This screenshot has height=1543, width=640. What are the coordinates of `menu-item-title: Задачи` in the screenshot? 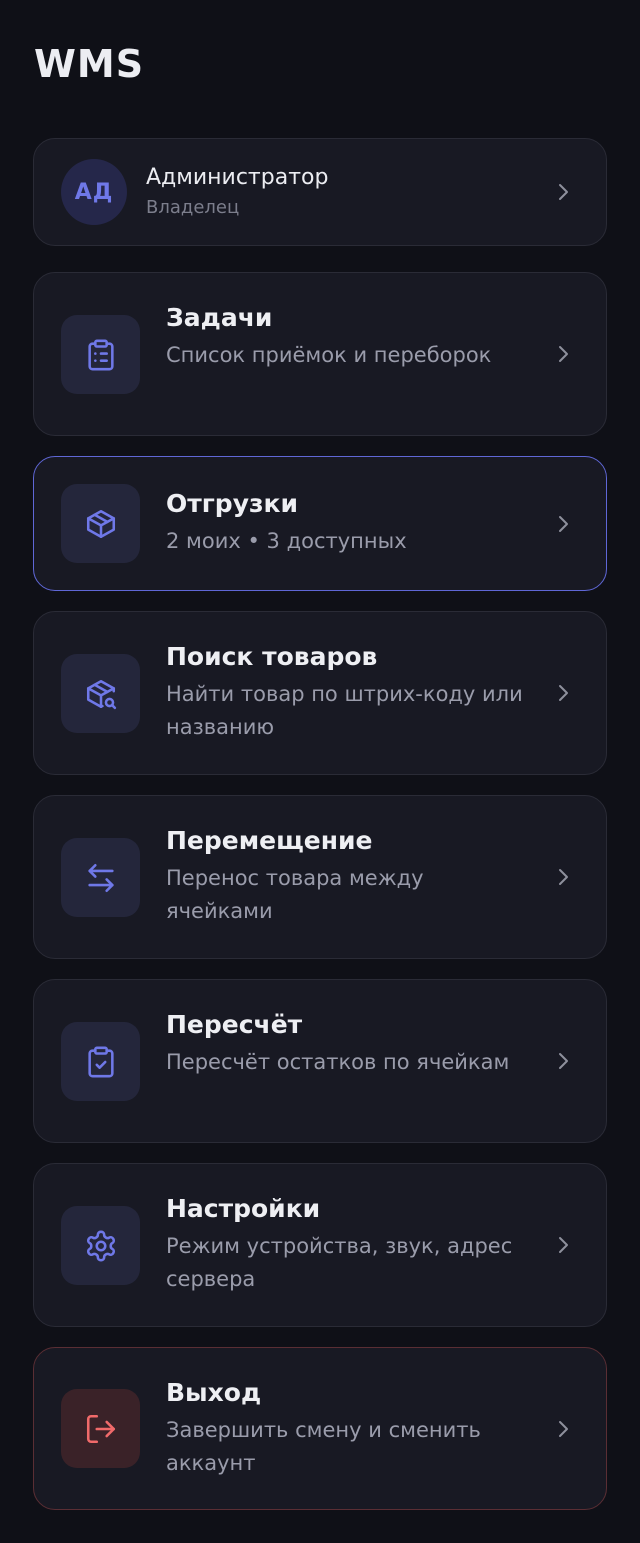 It's located at (219, 317).